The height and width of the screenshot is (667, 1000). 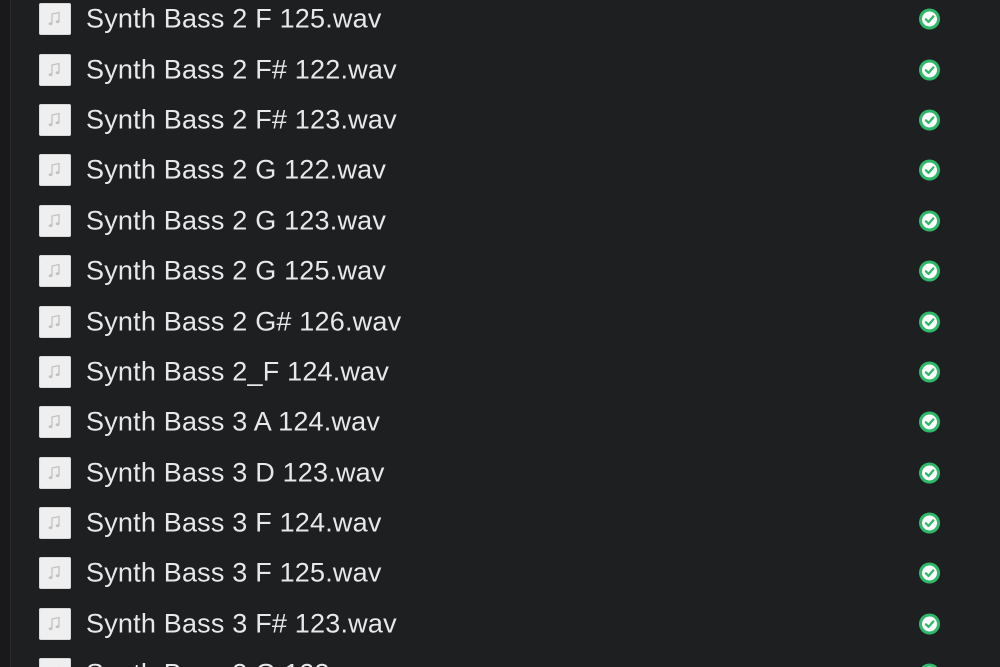 What do you see at coordinates (236, 663) in the screenshot?
I see `file-name: Synth Bass 3 G 123.wav` at bounding box center [236, 663].